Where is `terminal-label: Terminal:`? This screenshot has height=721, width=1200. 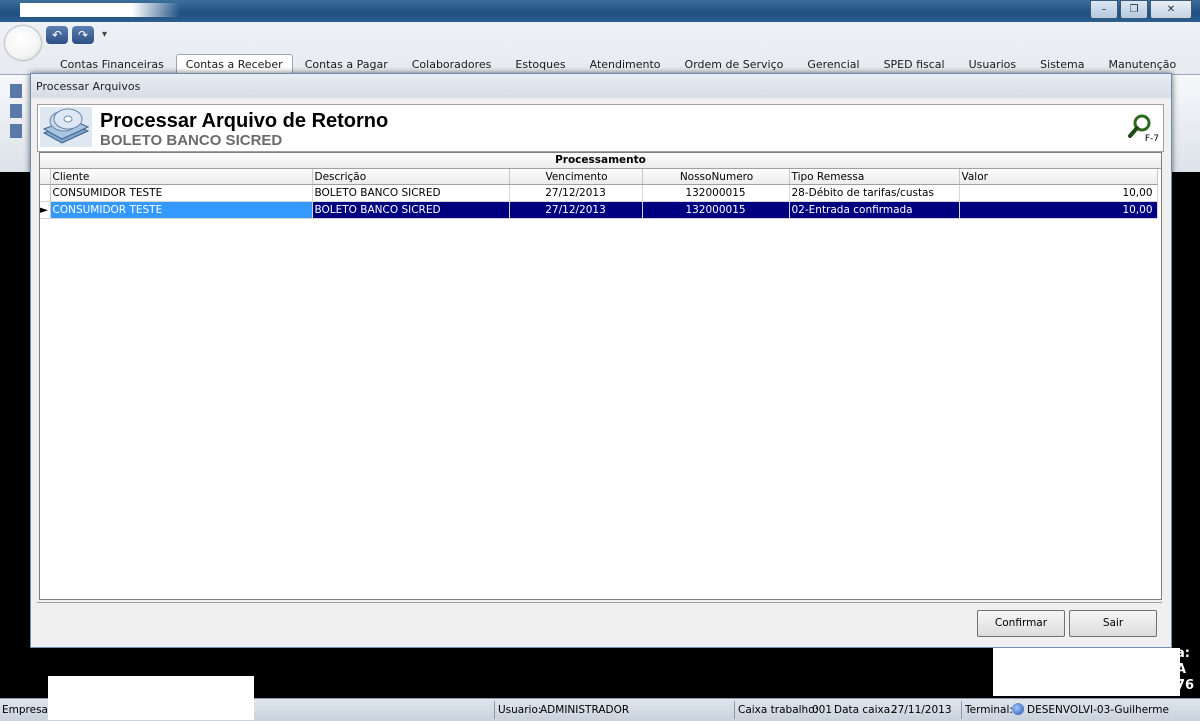 terminal-label: Terminal: is located at coordinates (989, 710).